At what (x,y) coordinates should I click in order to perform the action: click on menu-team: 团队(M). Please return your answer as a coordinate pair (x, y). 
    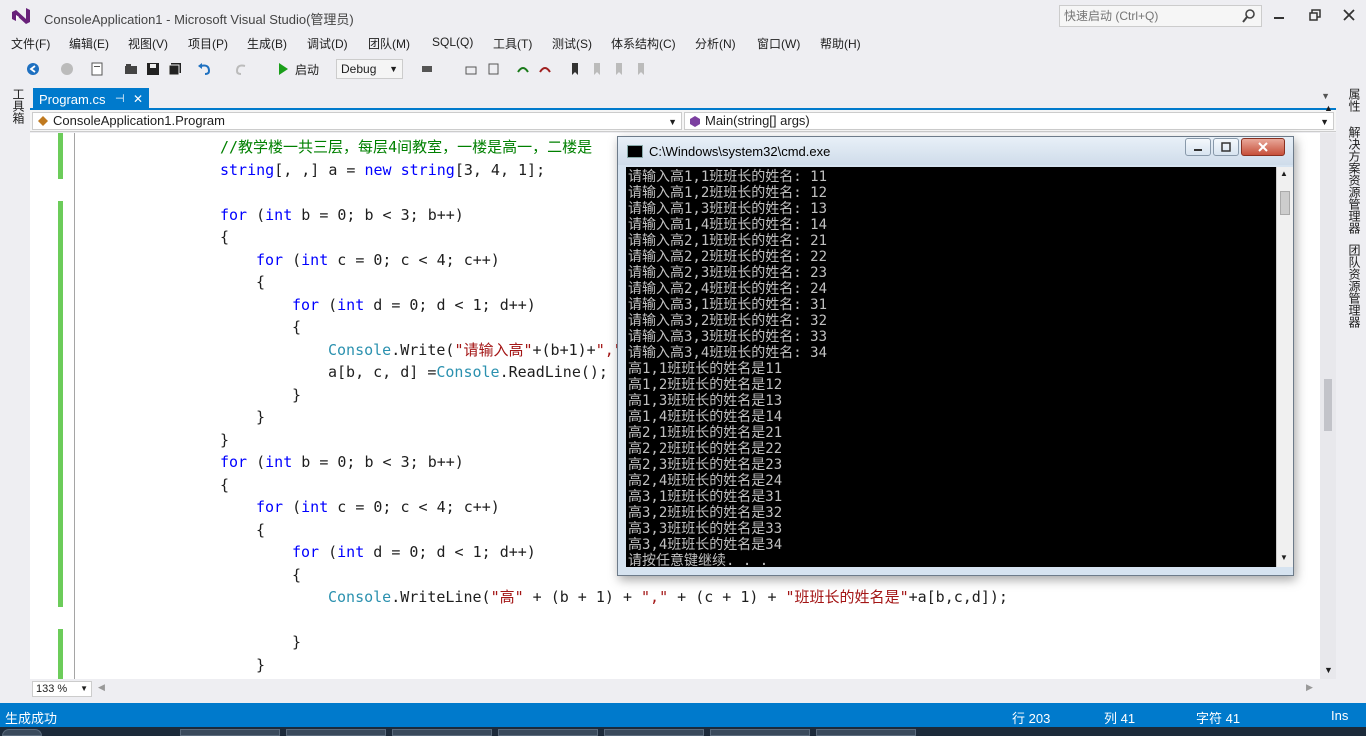
    Looking at the image, I should click on (389, 43).